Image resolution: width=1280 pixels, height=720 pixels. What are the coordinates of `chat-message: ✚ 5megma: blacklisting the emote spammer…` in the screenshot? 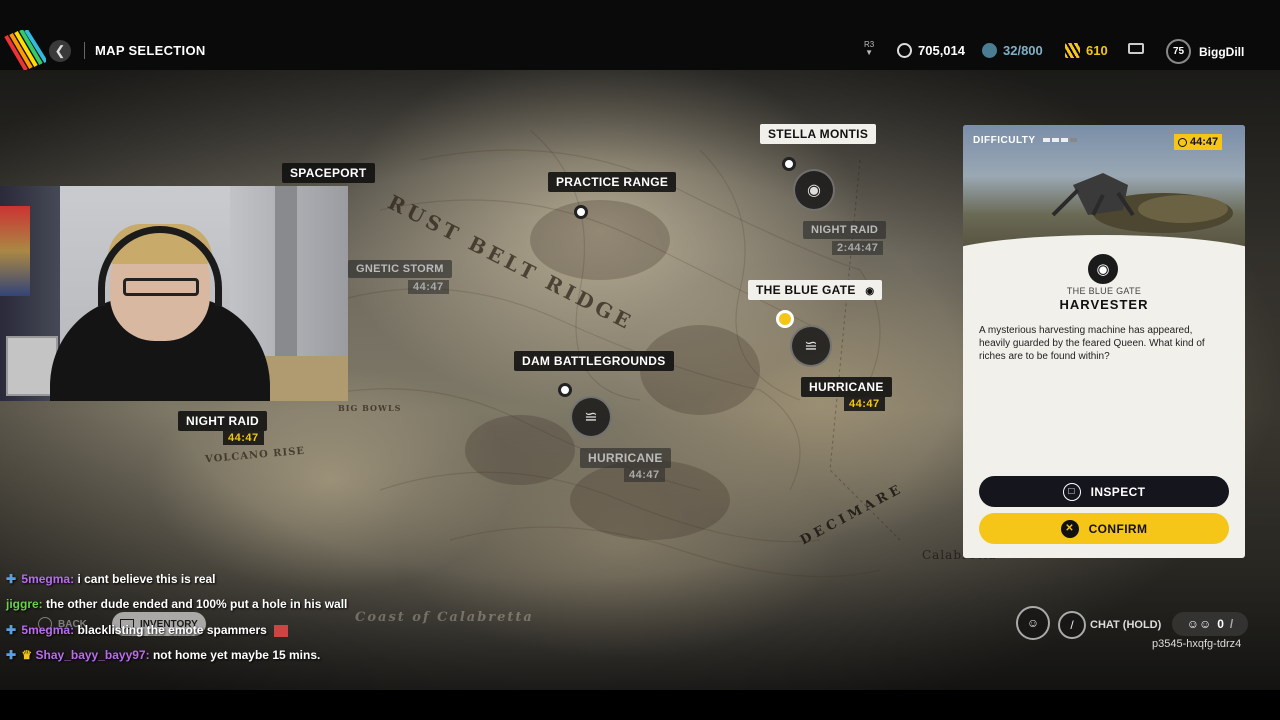 It's located at (147, 630).